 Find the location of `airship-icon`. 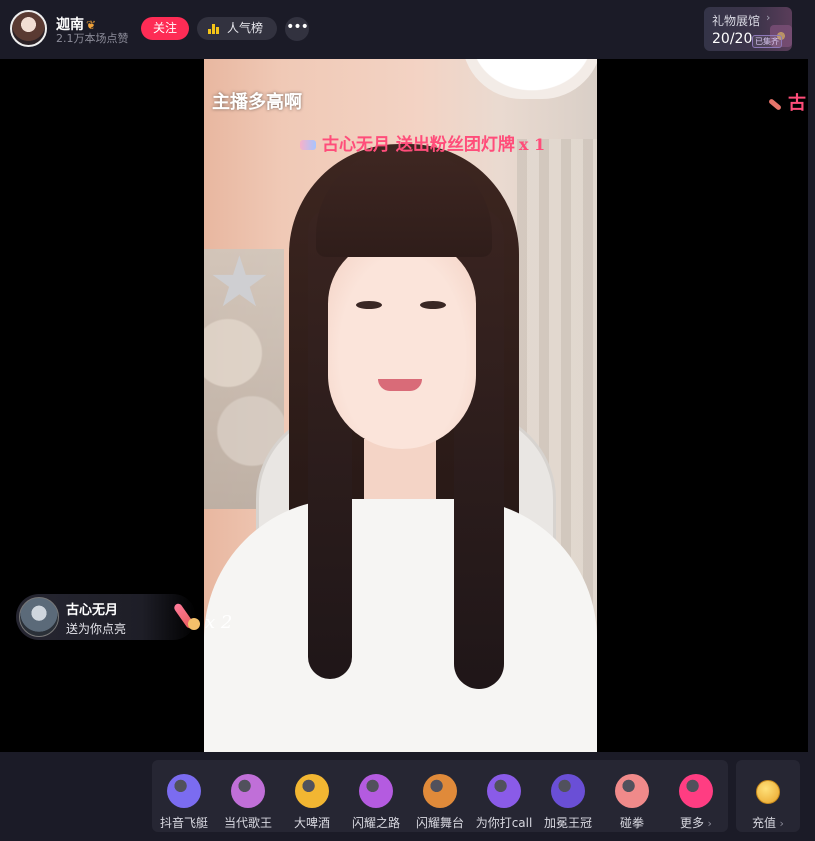

airship-icon is located at coordinates (184, 791).